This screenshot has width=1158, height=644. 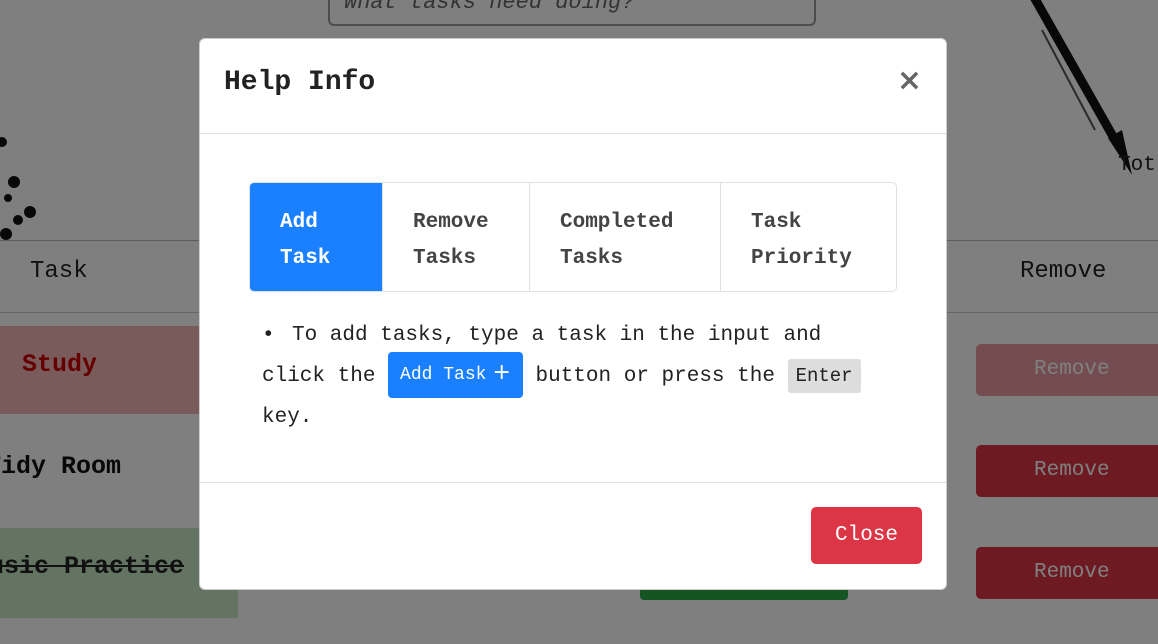 I want to click on modal-title: Help Info, so click(x=300, y=82).